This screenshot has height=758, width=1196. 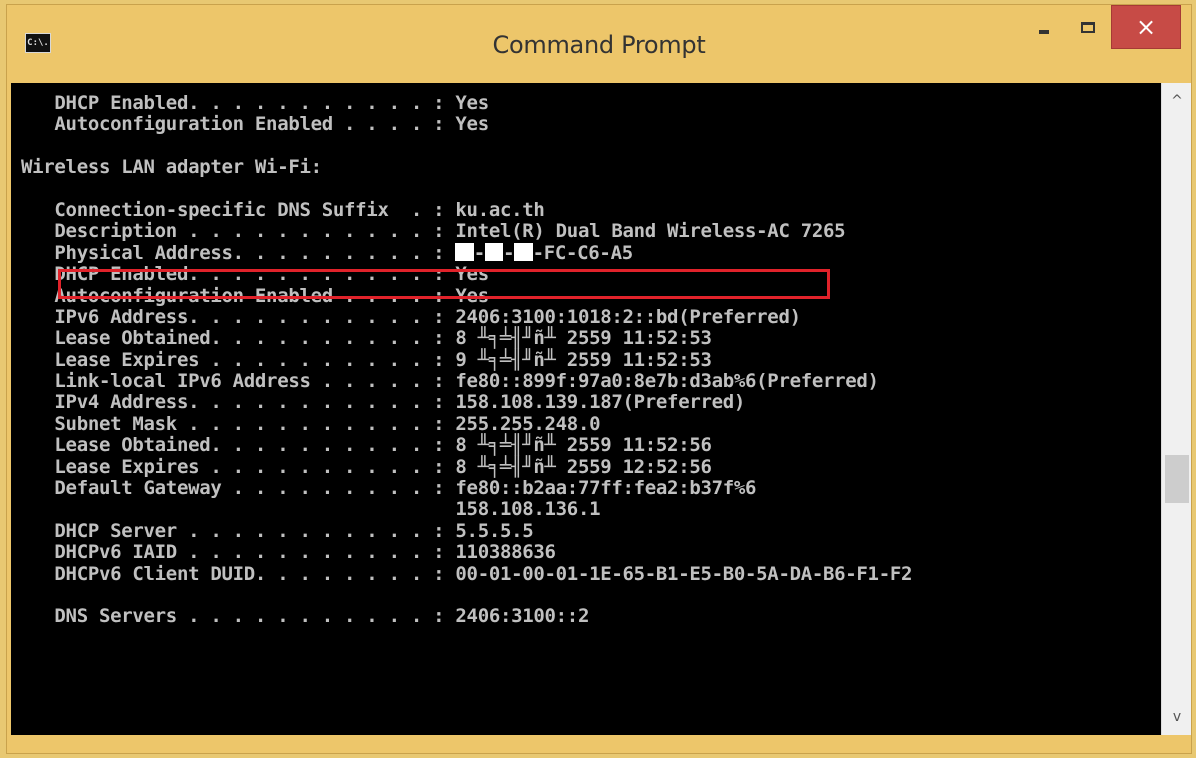 I want to click on title-bar: C:\. Command Prompt ×, so click(x=599, y=44).